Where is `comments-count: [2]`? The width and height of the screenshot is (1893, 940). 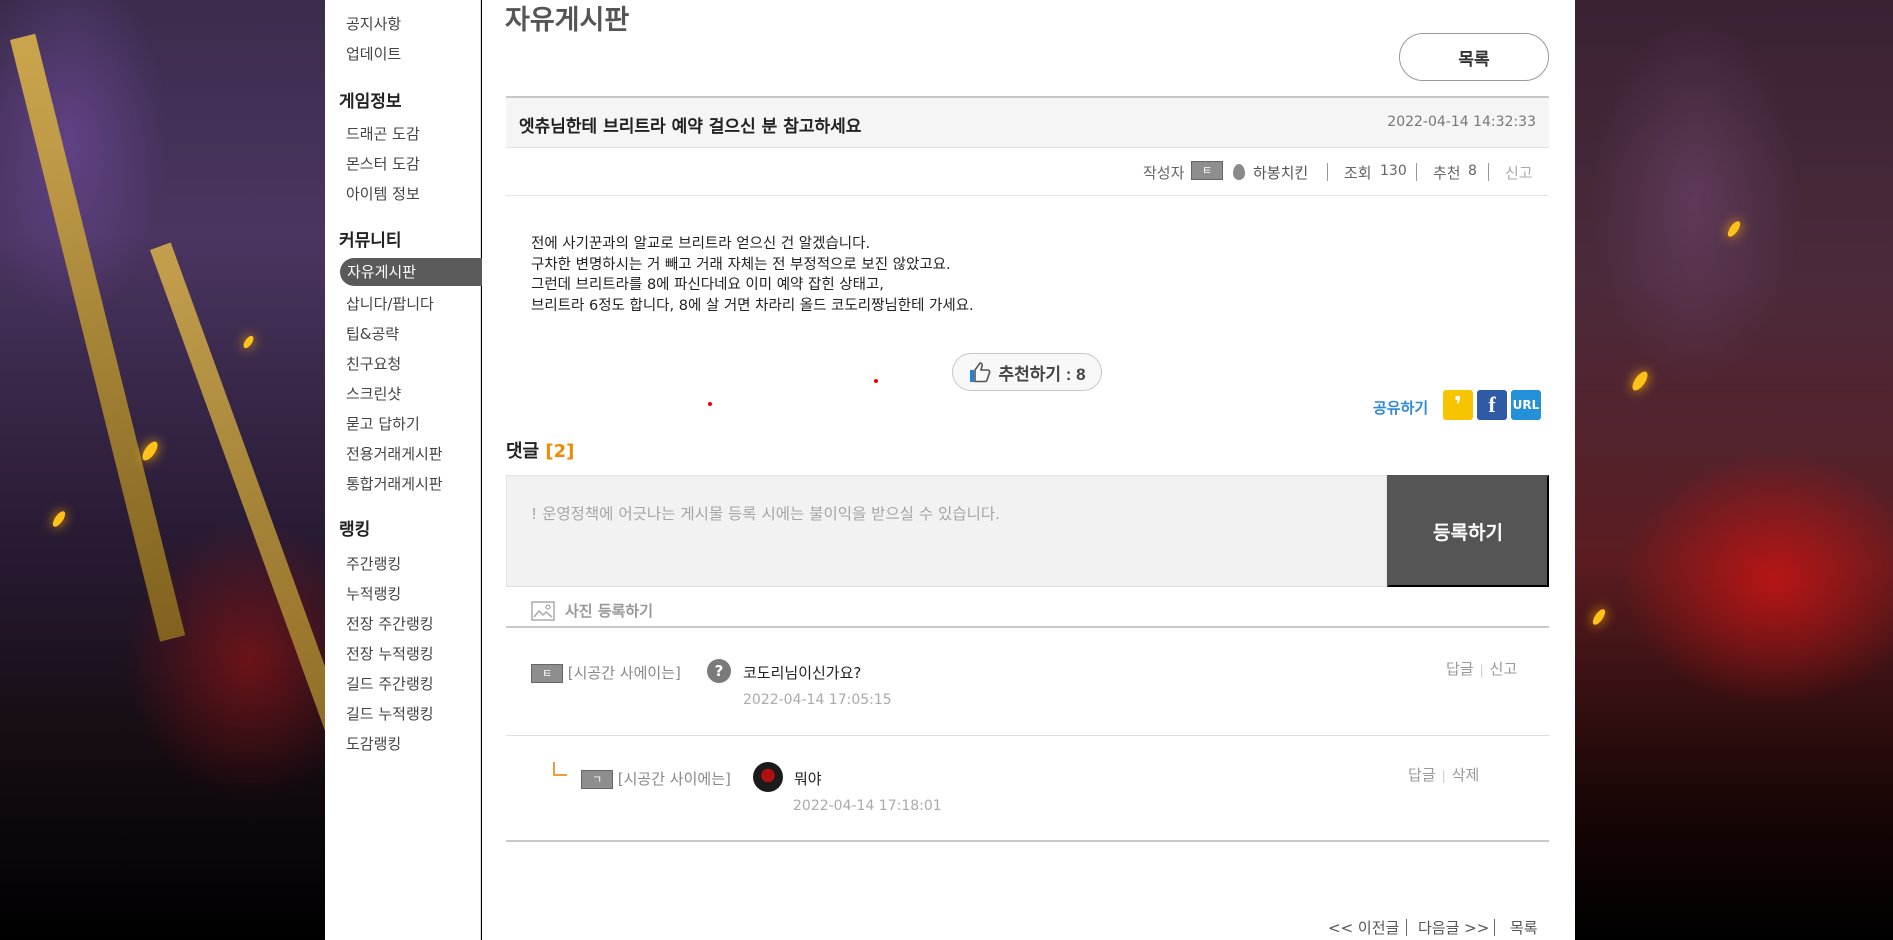 comments-count: [2] is located at coordinates (560, 451).